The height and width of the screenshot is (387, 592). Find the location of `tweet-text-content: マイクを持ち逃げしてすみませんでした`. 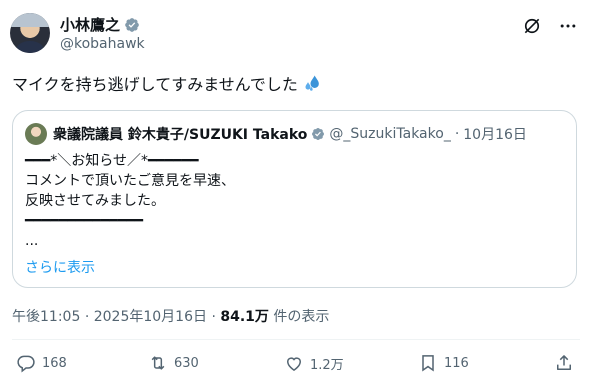

tweet-text-content: マイクを持ち逃げしてすみませんでした is located at coordinates (155, 84).